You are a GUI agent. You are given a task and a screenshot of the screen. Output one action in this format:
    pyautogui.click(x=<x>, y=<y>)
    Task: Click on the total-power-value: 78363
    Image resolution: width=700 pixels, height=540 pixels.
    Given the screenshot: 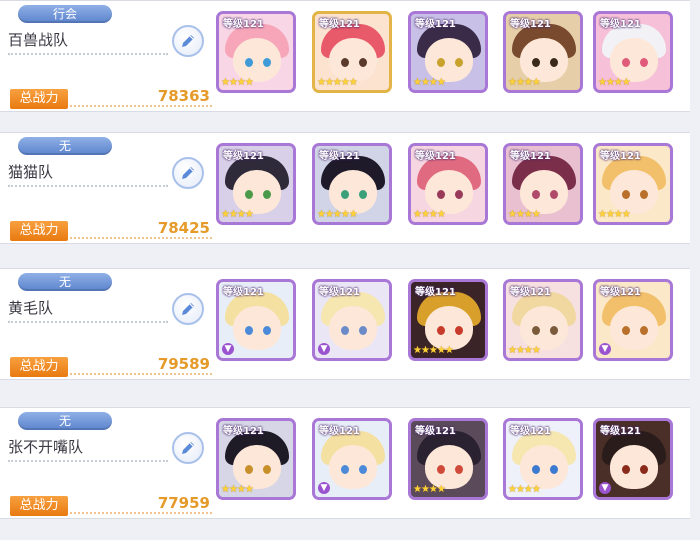 What is the action you would take?
    pyautogui.click(x=183, y=96)
    